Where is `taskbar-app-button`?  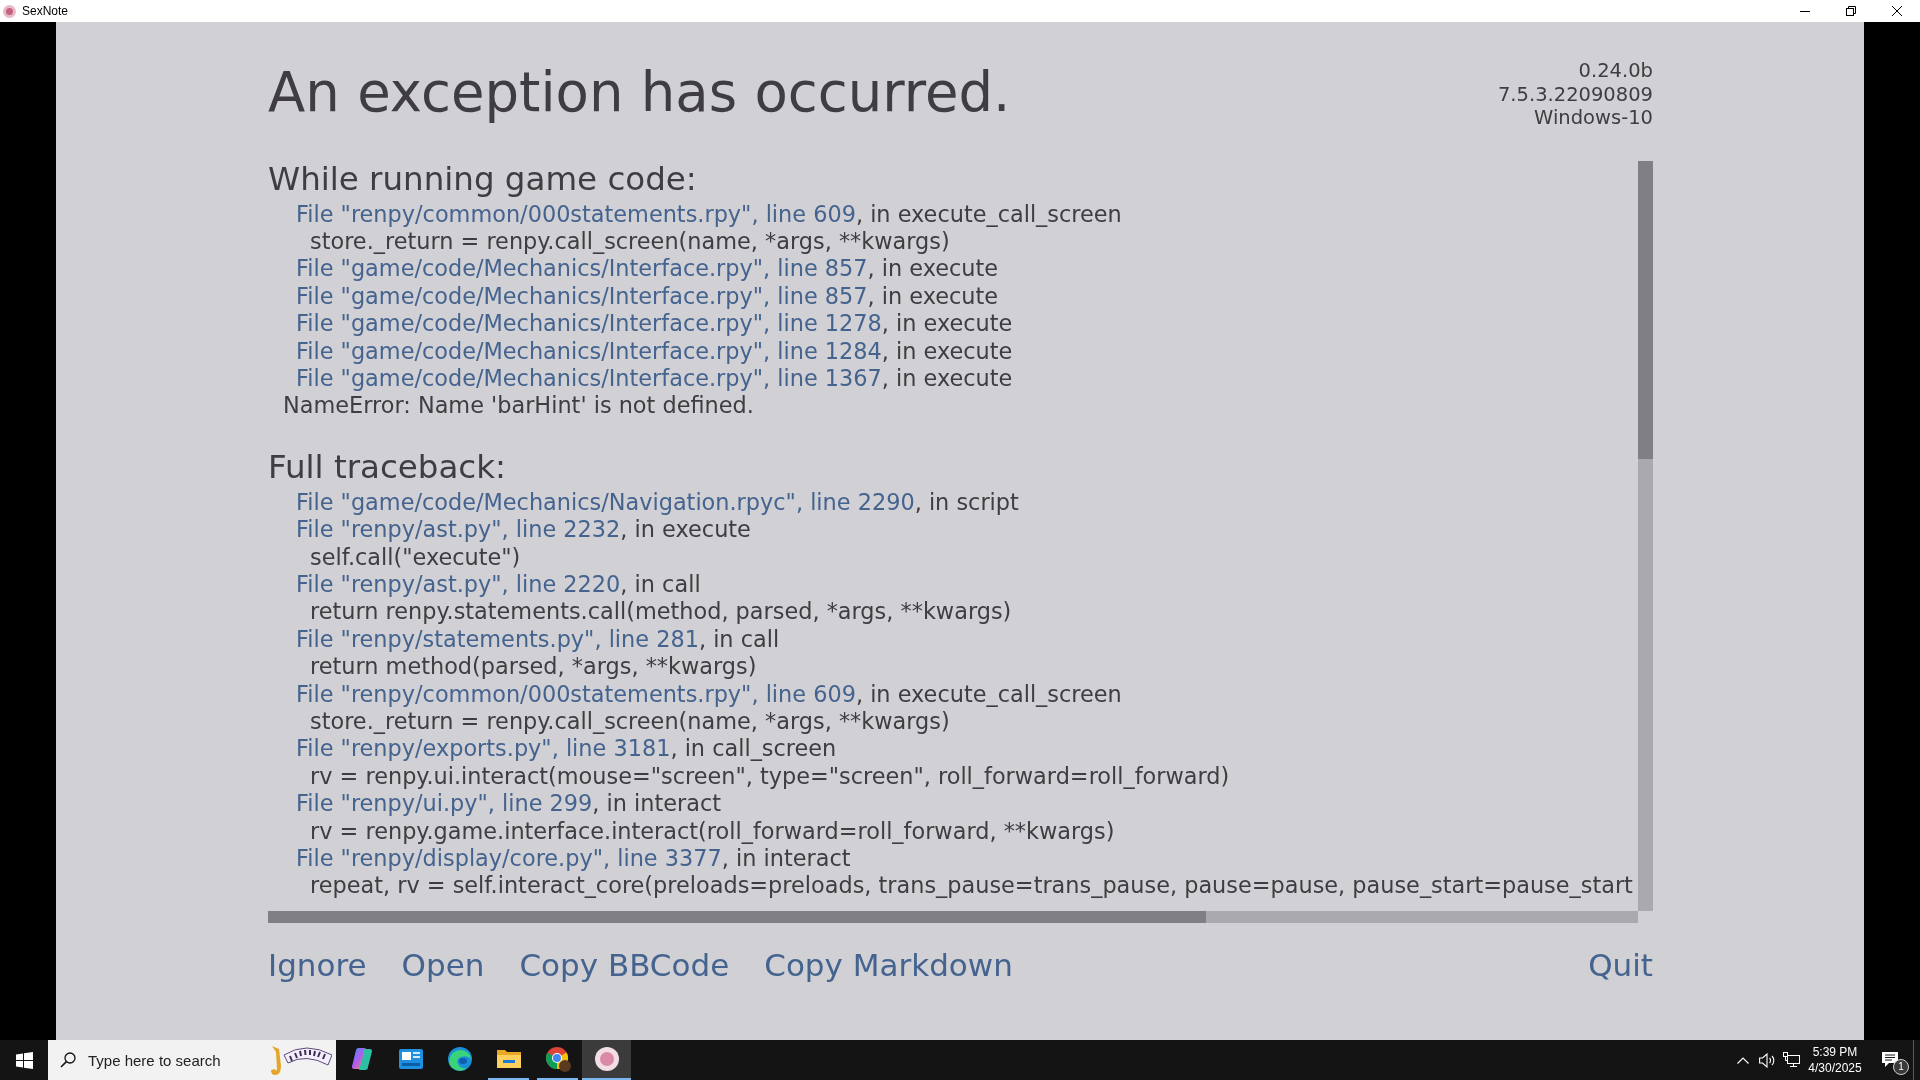 taskbar-app-button is located at coordinates (606, 1060).